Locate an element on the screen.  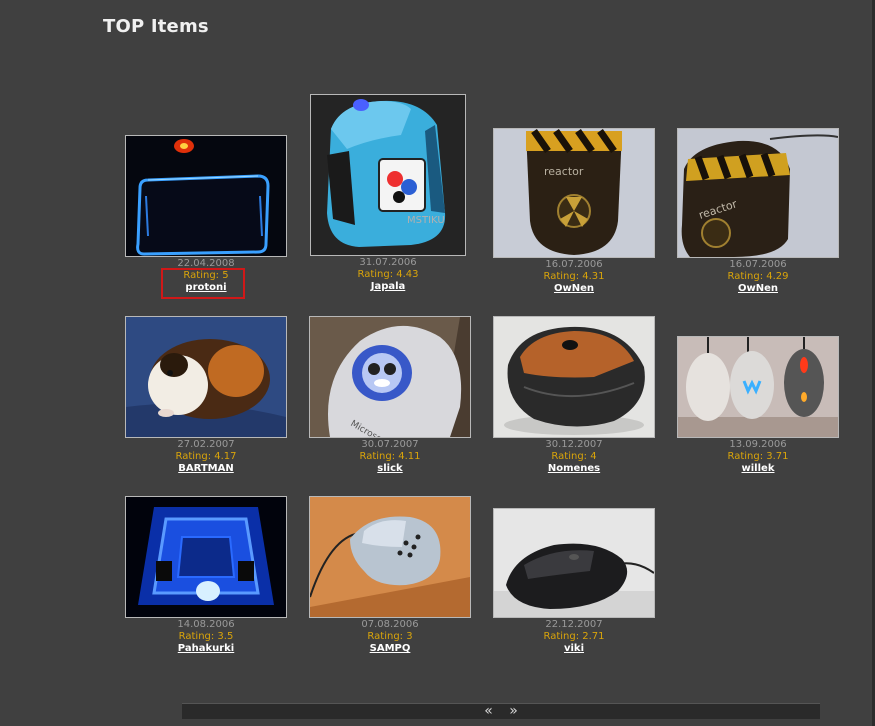
gallery-item: 14.08.2006 Rating: 3.5 Pahakurki is located at coordinates (206, 575).